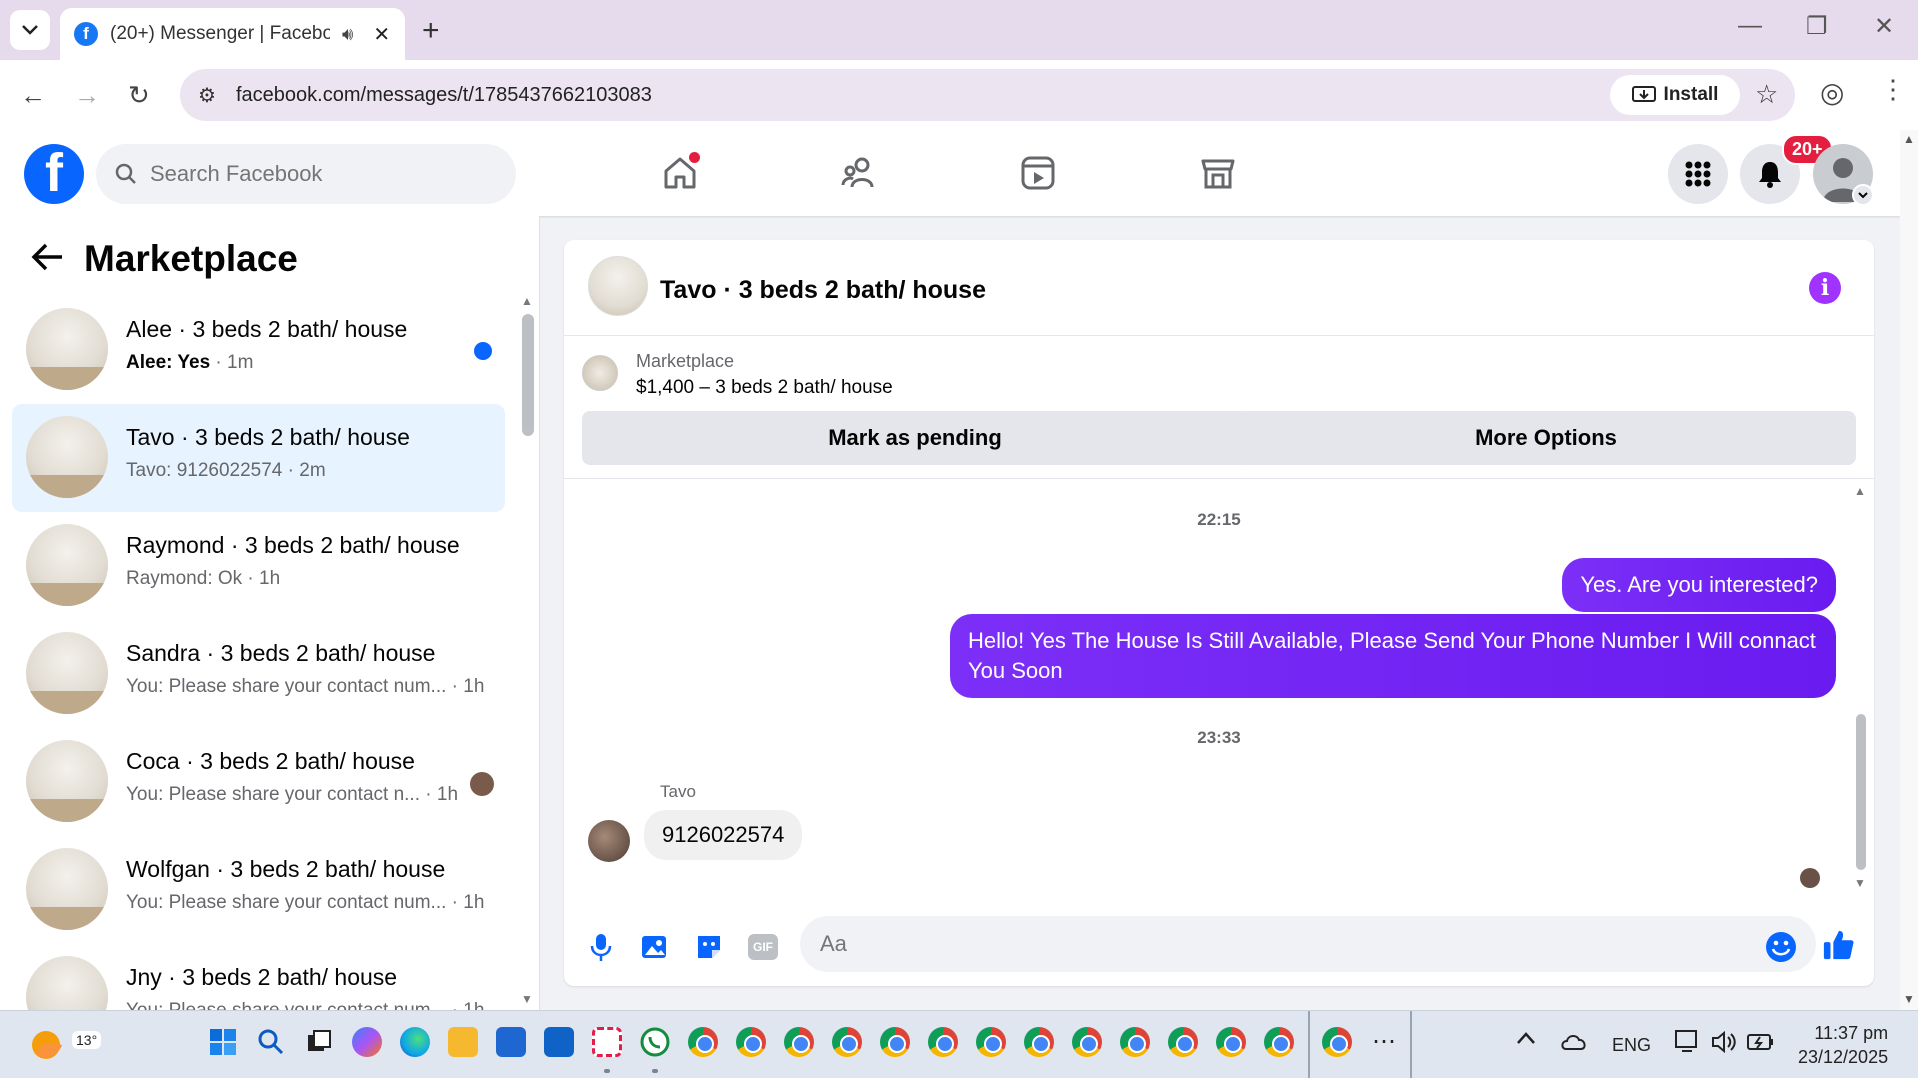  What do you see at coordinates (139, 95) in the screenshot?
I see `reload-button: ↻` at bounding box center [139, 95].